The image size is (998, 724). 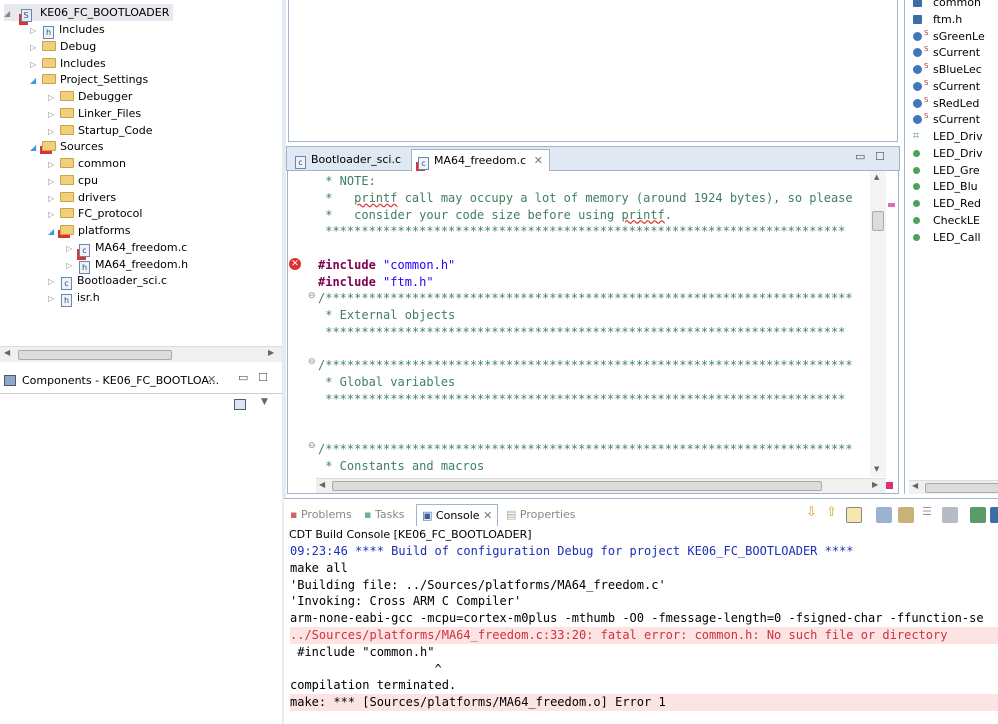 What do you see at coordinates (878, 324) in the screenshot?
I see `vertical-scrollbar: ▲ ▼` at bounding box center [878, 324].